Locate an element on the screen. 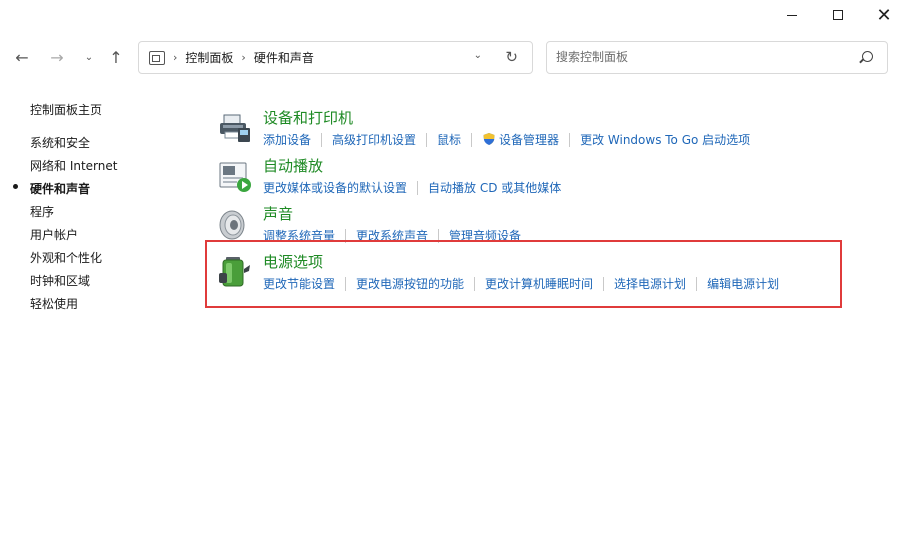 The height and width of the screenshot is (559, 907). maximize-button is located at coordinates (838, 15).